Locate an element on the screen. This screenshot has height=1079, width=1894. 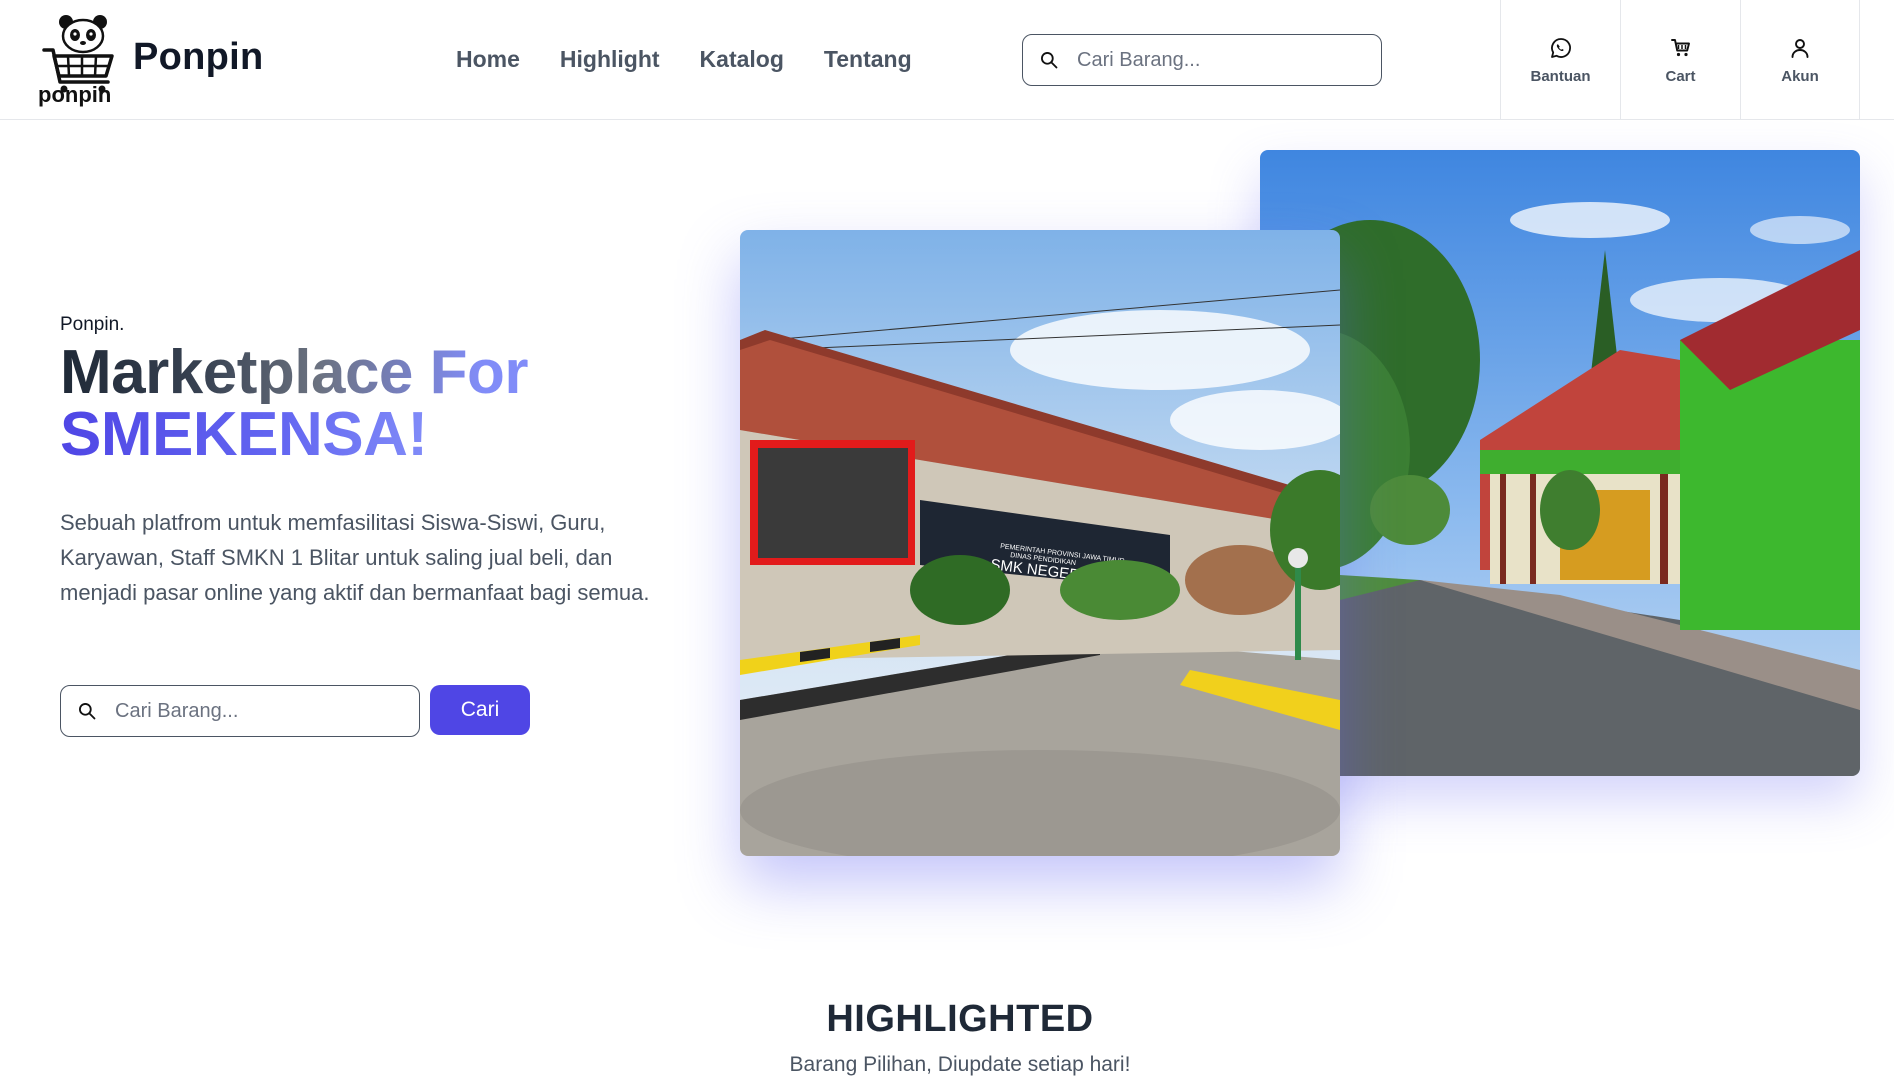
cart-icon is located at coordinates (1680, 47).